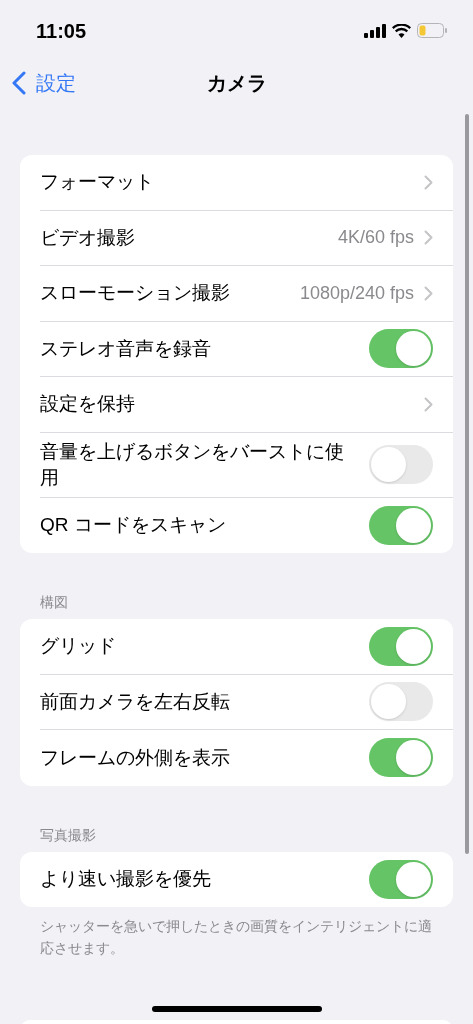 This screenshot has height=1024, width=473. Describe the element at coordinates (375, 30) in the screenshot. I see `signal-icon` at that location.